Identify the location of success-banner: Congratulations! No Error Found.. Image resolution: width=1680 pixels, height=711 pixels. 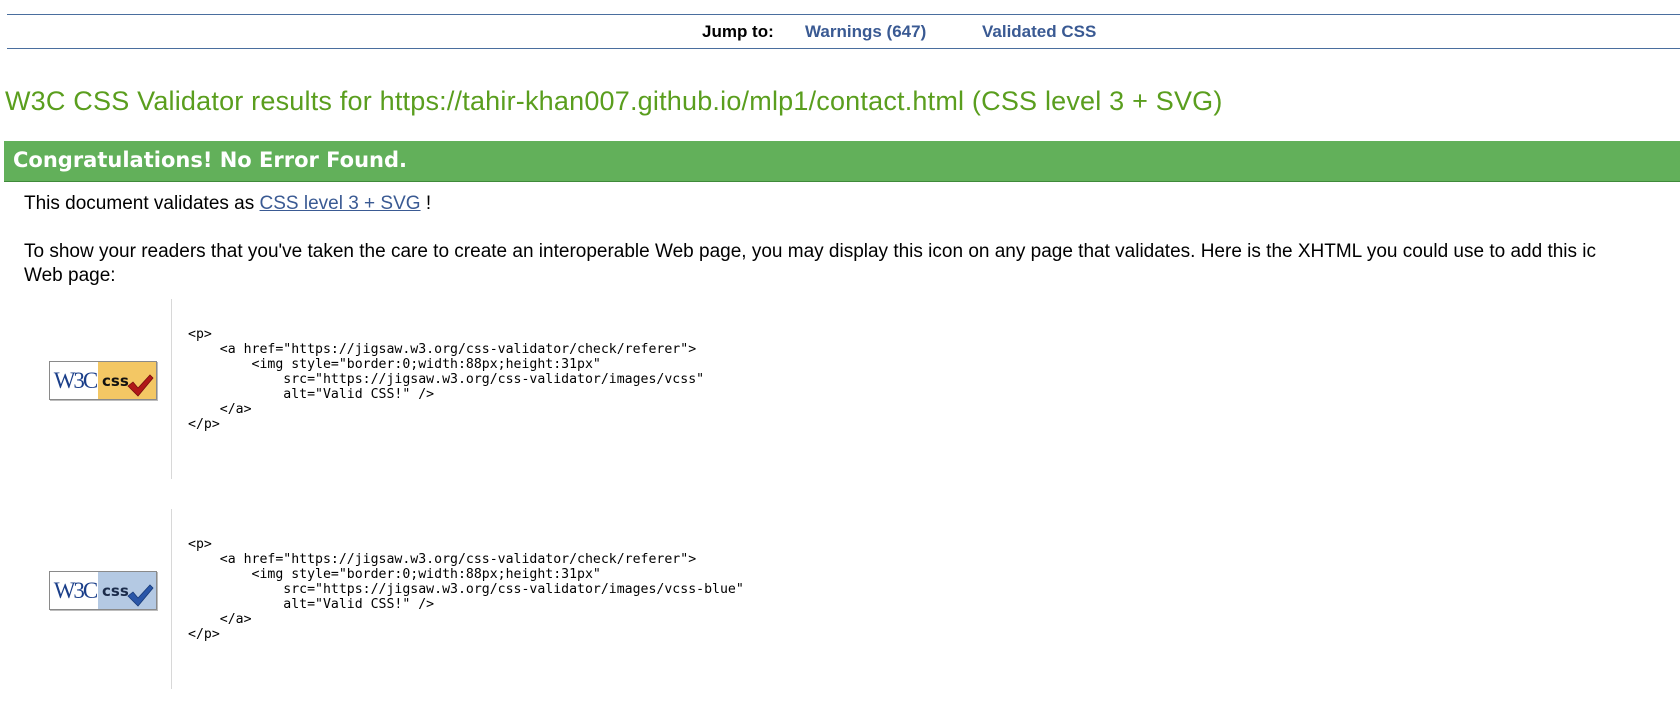
(842, 161).